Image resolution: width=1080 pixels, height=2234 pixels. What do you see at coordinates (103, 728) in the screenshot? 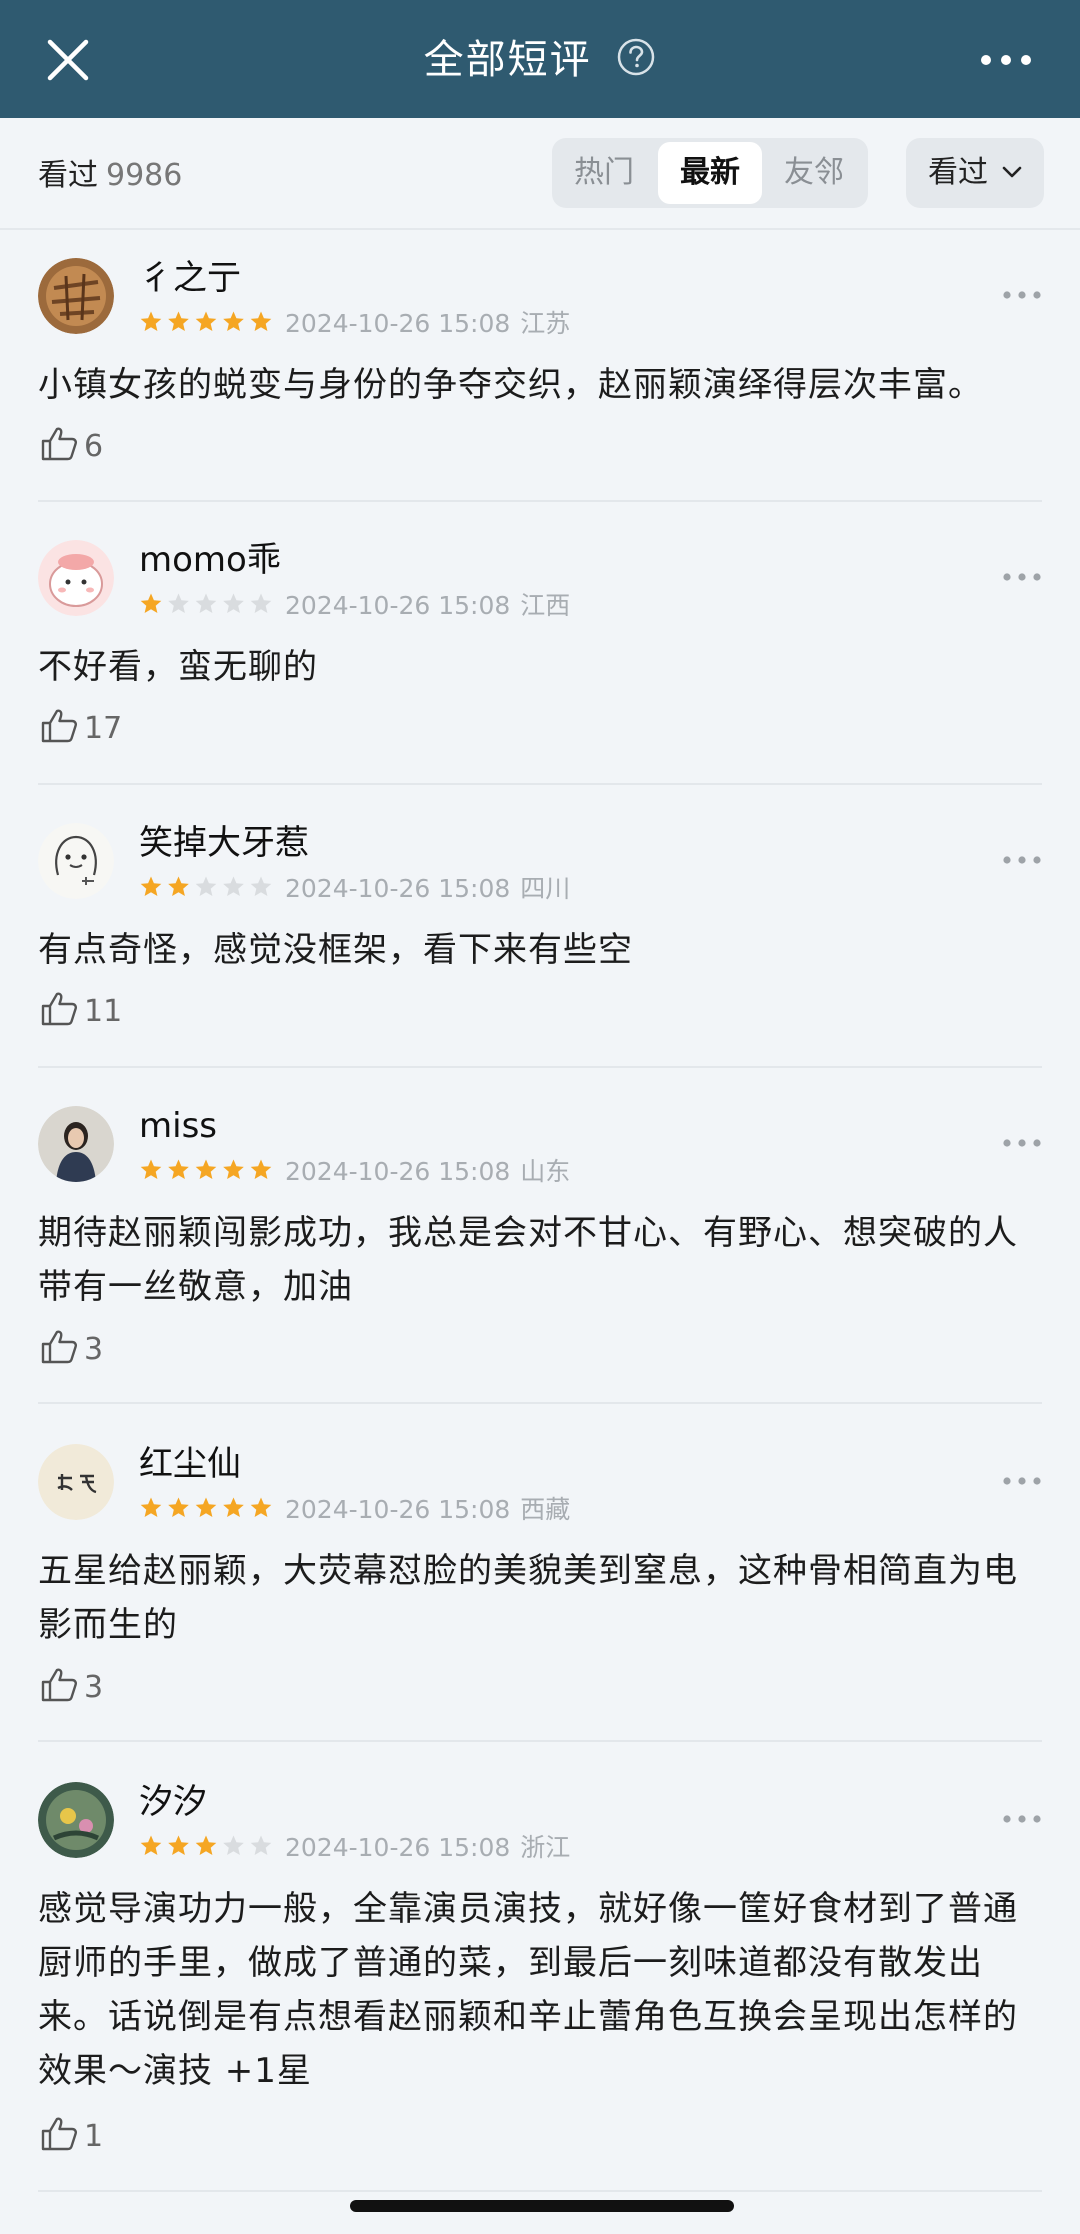
I see `like-count: 17` at bounding box center [103, 728].